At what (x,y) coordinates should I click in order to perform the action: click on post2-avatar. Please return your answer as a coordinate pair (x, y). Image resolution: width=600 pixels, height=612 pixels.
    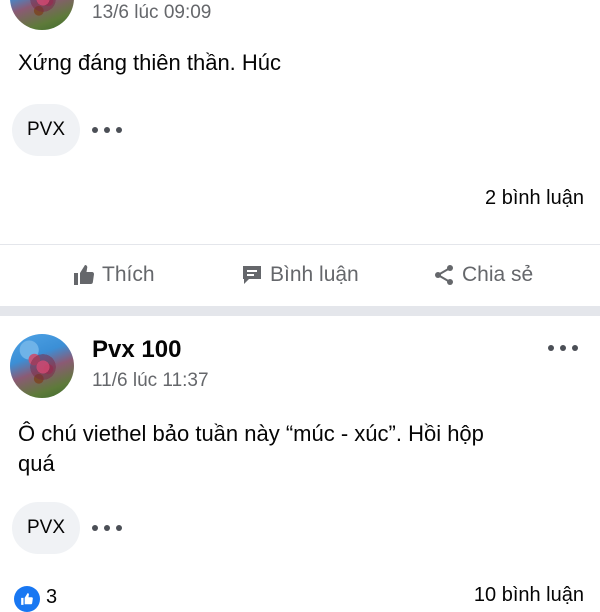
    Looking at the image, I should click on (42, 366).